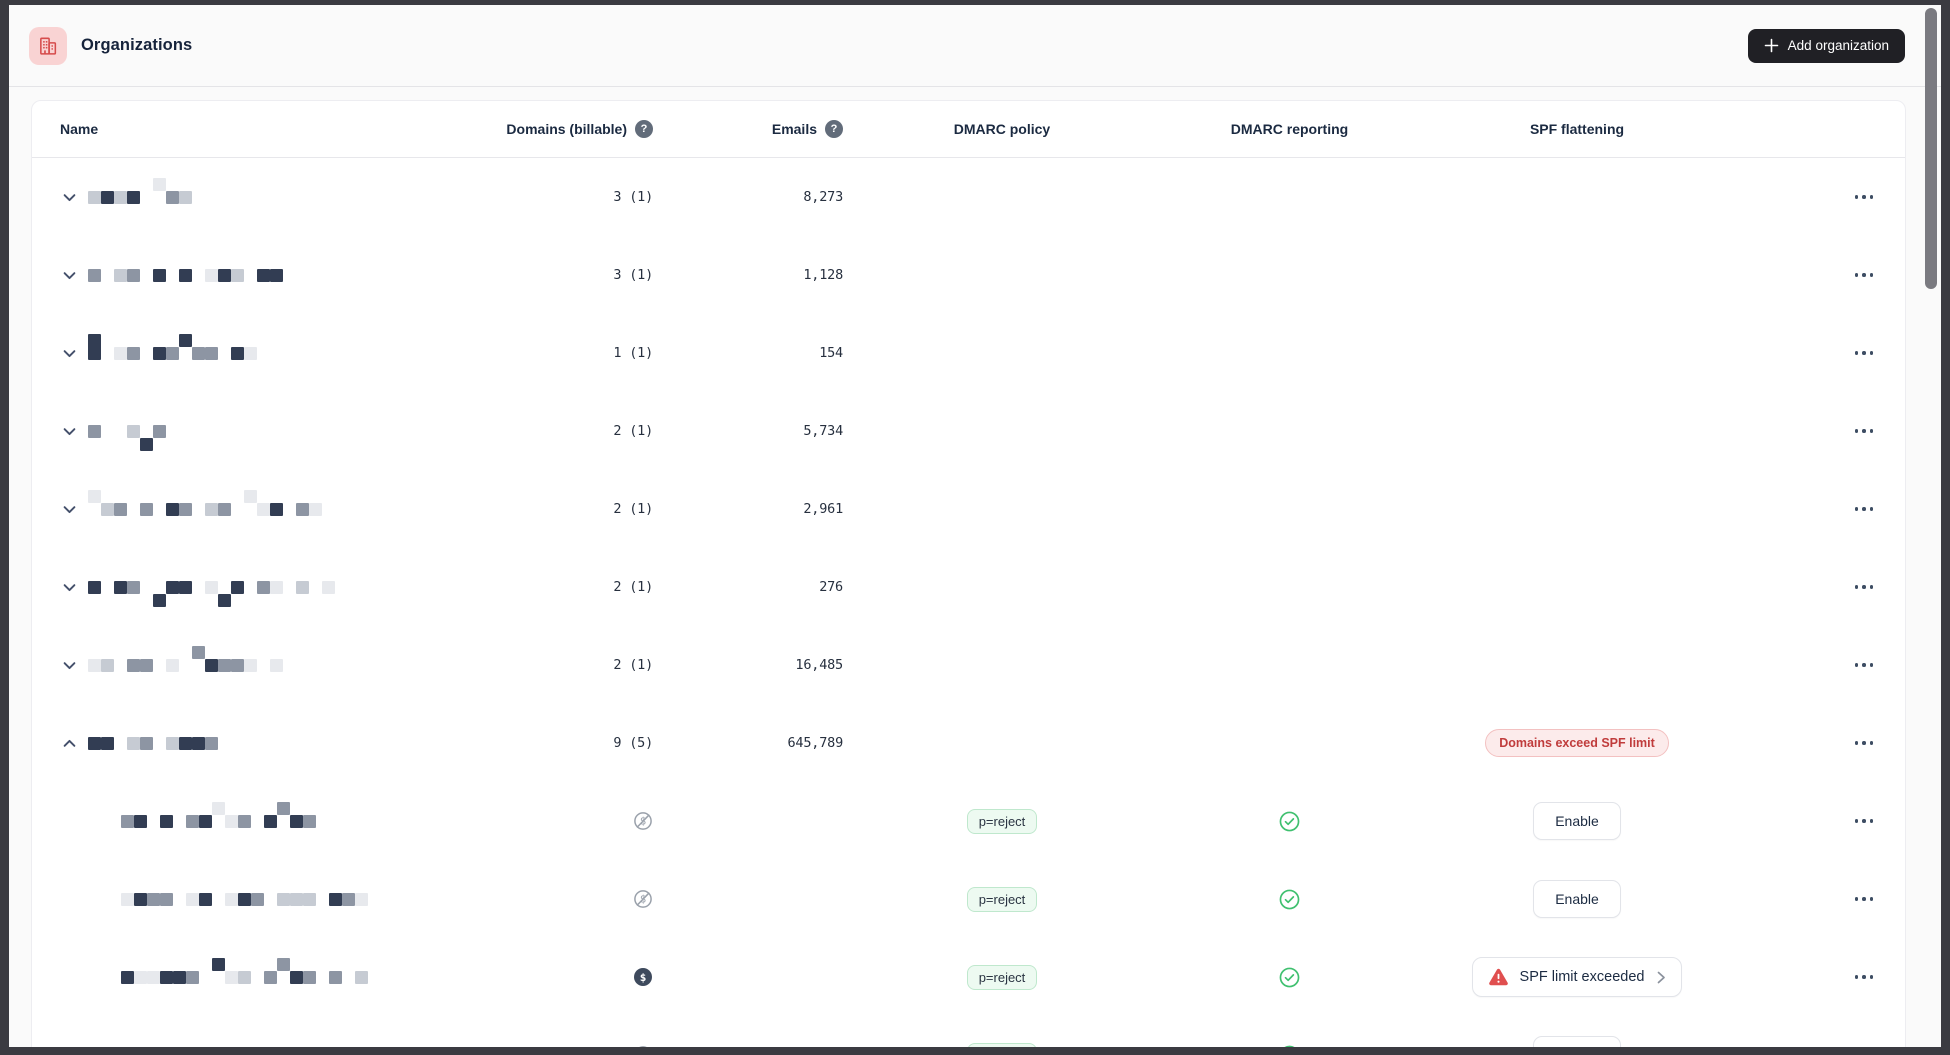  What do you see at coordinates (831, 353) in the screenshot?
I see `emails-count: 154` at bounding box center [831, 353].